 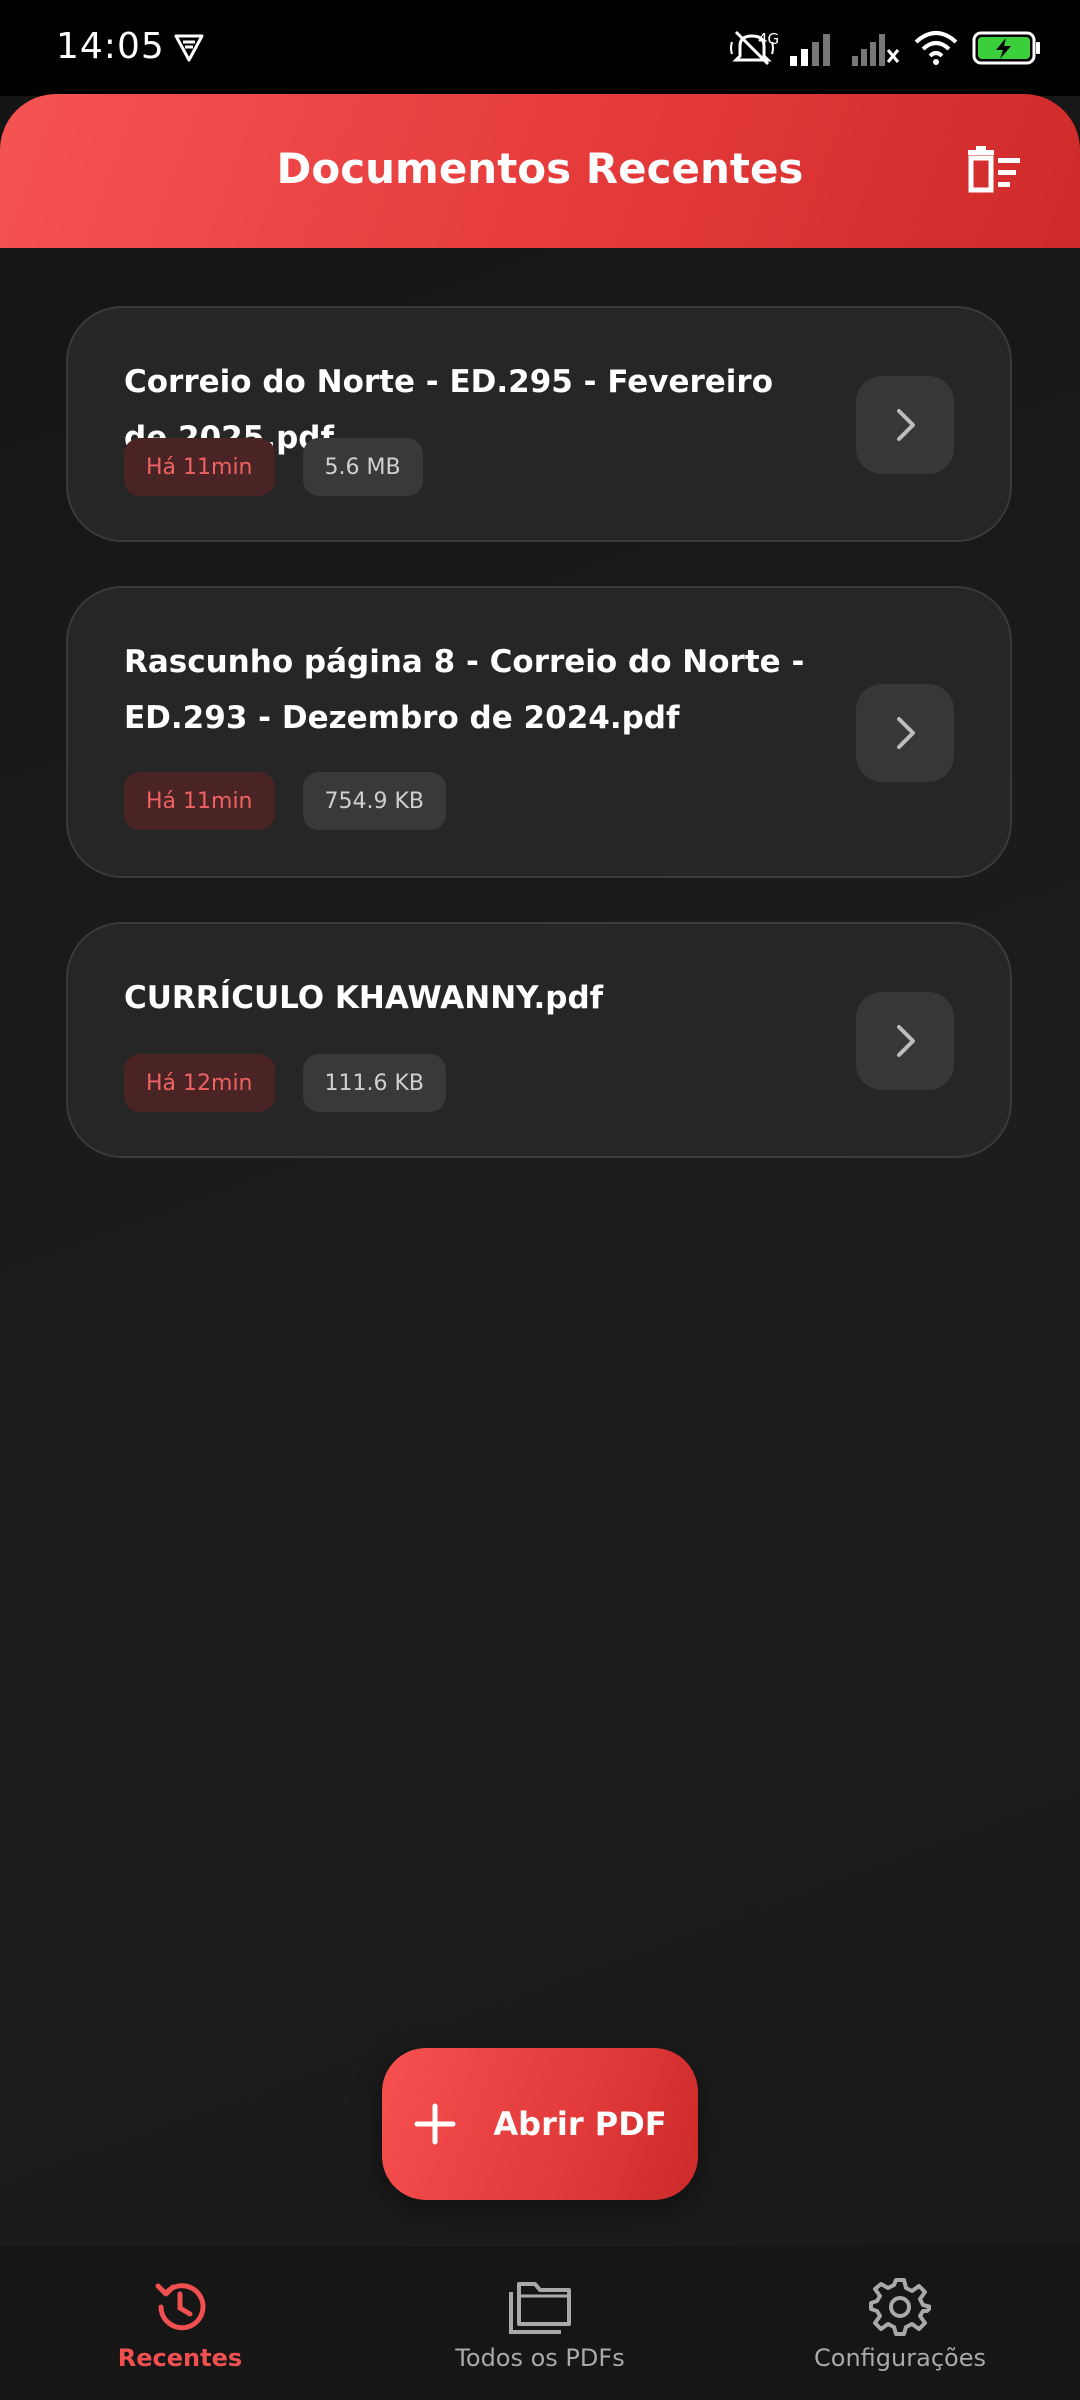 I want to click on open-pdf-button: Abrir PDF, so click(x=540, y=2124).